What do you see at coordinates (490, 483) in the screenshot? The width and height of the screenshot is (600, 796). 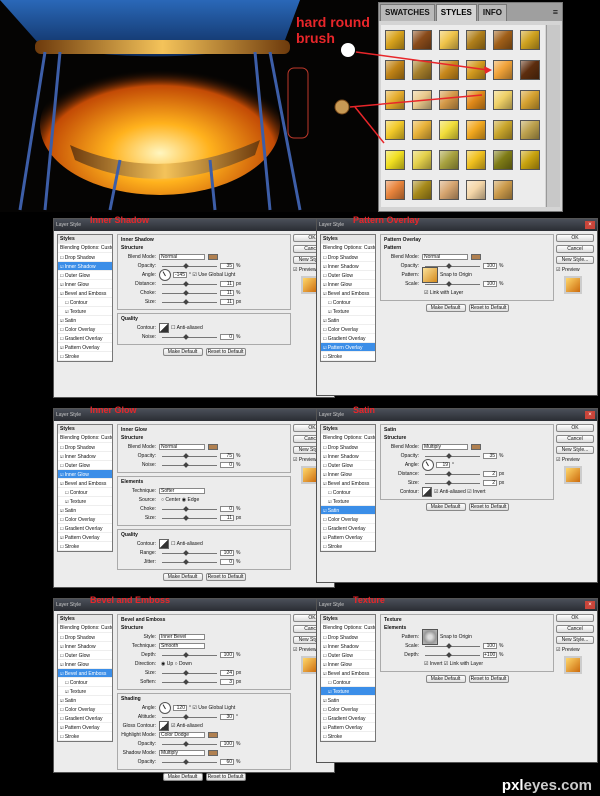 I see `value-field: 2` at bounding box center [490, 483].